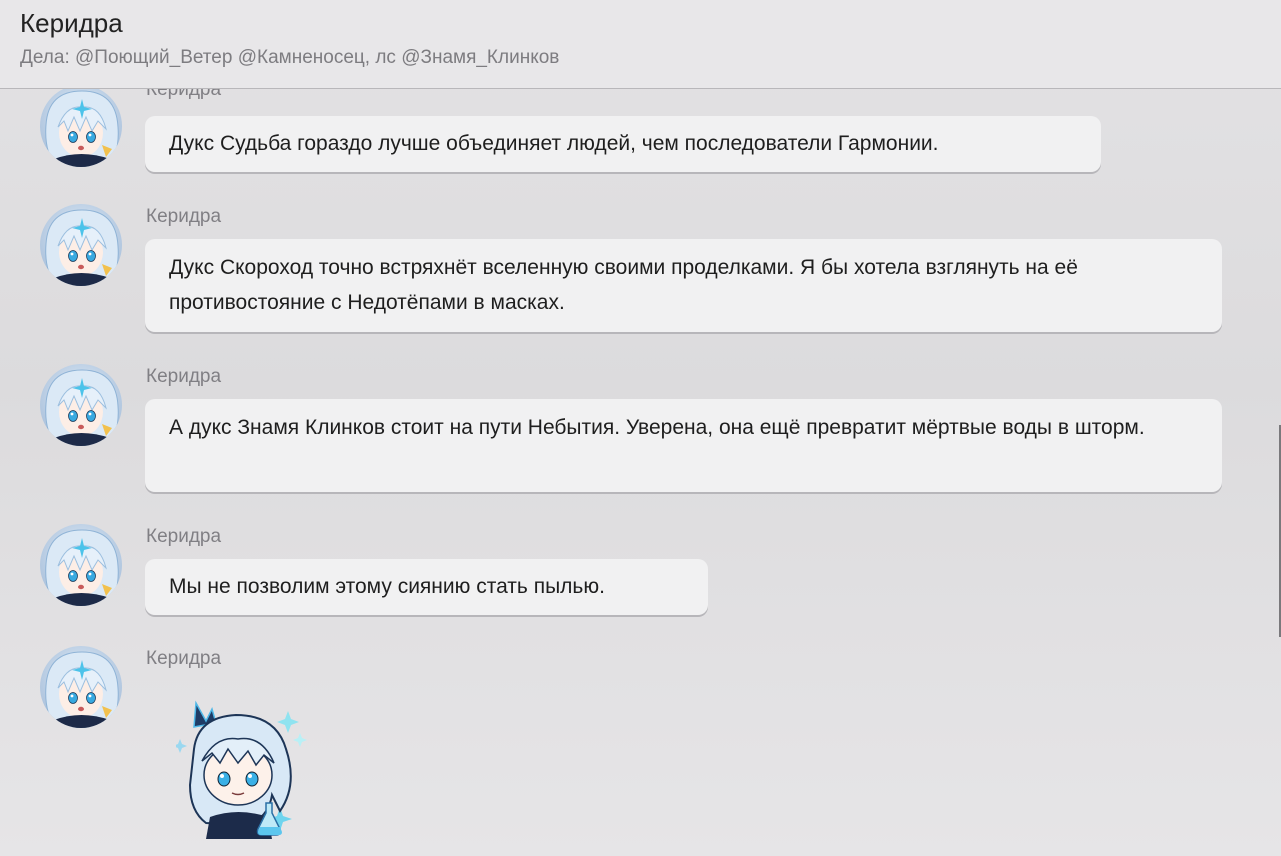 The image size is (1281, 856). What do you see at coordinates (288, 722) in the screenshot?
I see `sparkle-icon` at bounding box center [288, 722].